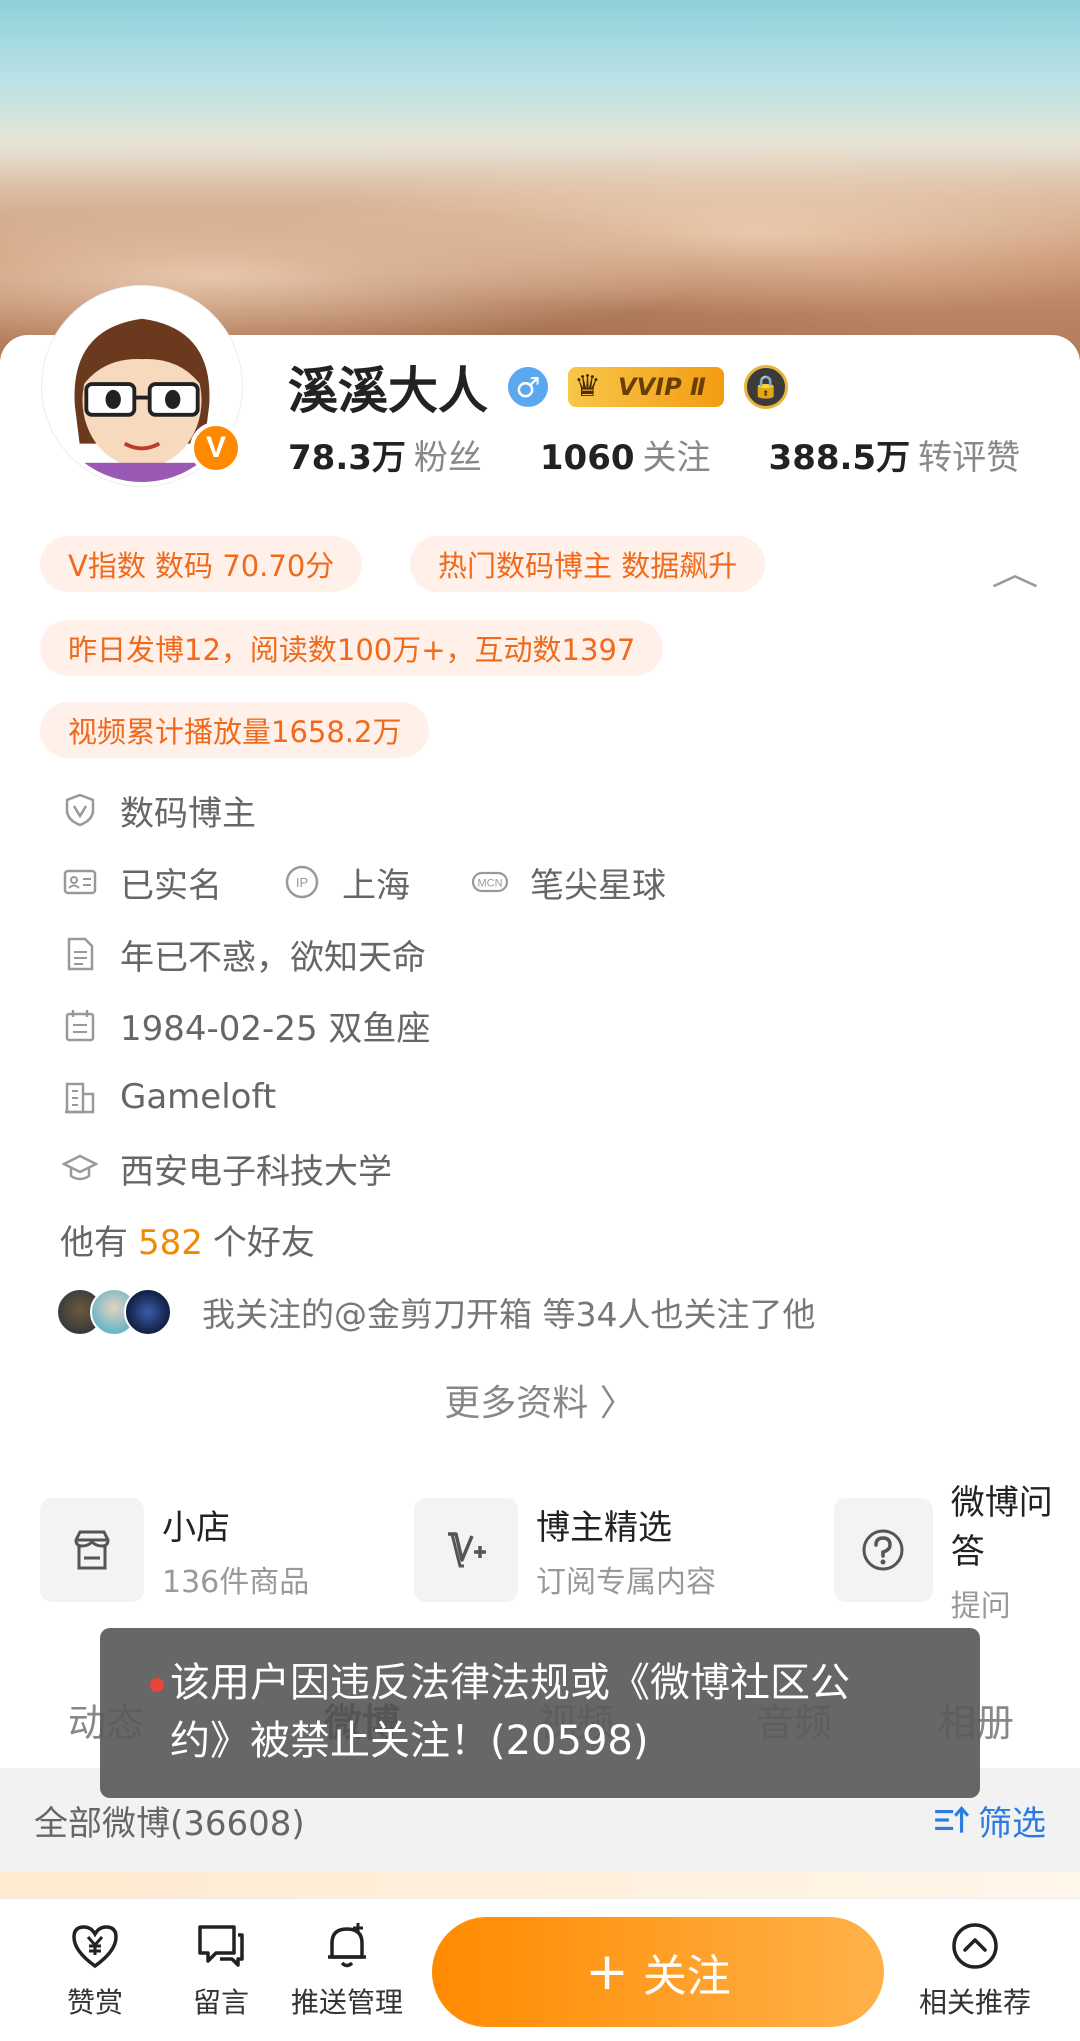 The height and width of the screenshot is (2041, 1080). I want to click on company-text: Gameloft, so click(198, 1097).